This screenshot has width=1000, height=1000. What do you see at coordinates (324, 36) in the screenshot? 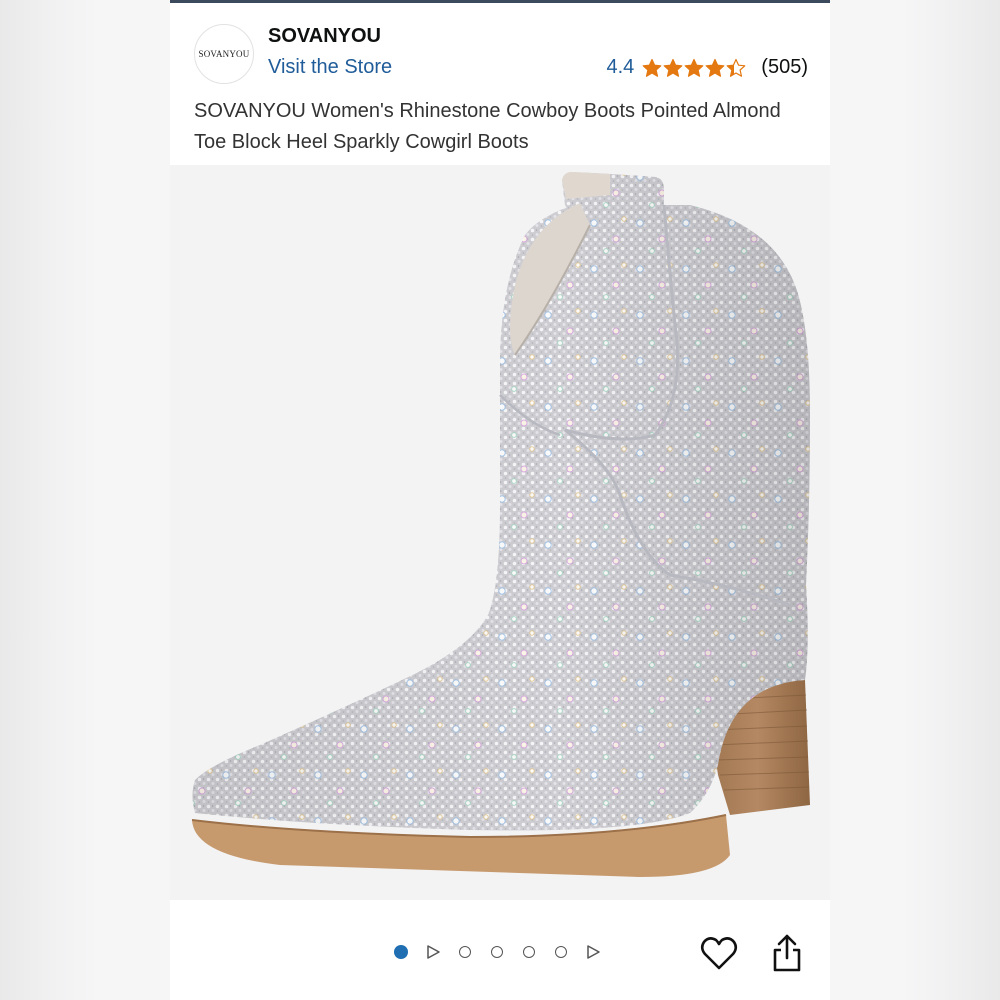
I see `brand-name: SOVANYOU` at bounding box center [324, 36].